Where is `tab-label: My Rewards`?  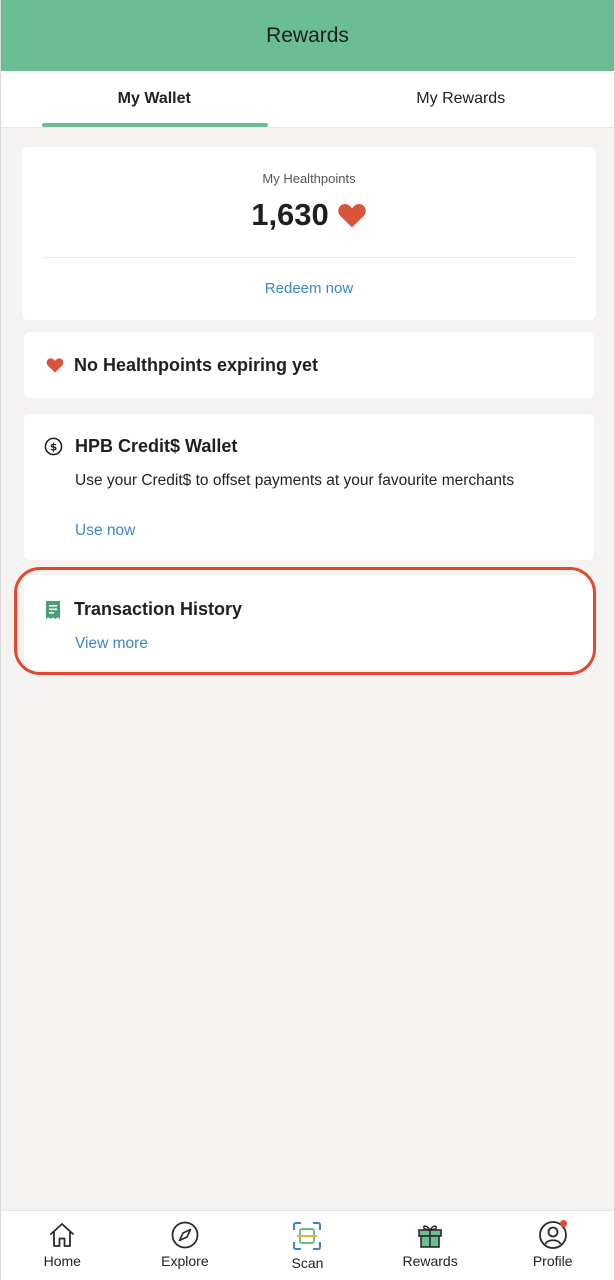
tab-label: My Rewards is located at coordinates (461, 98).